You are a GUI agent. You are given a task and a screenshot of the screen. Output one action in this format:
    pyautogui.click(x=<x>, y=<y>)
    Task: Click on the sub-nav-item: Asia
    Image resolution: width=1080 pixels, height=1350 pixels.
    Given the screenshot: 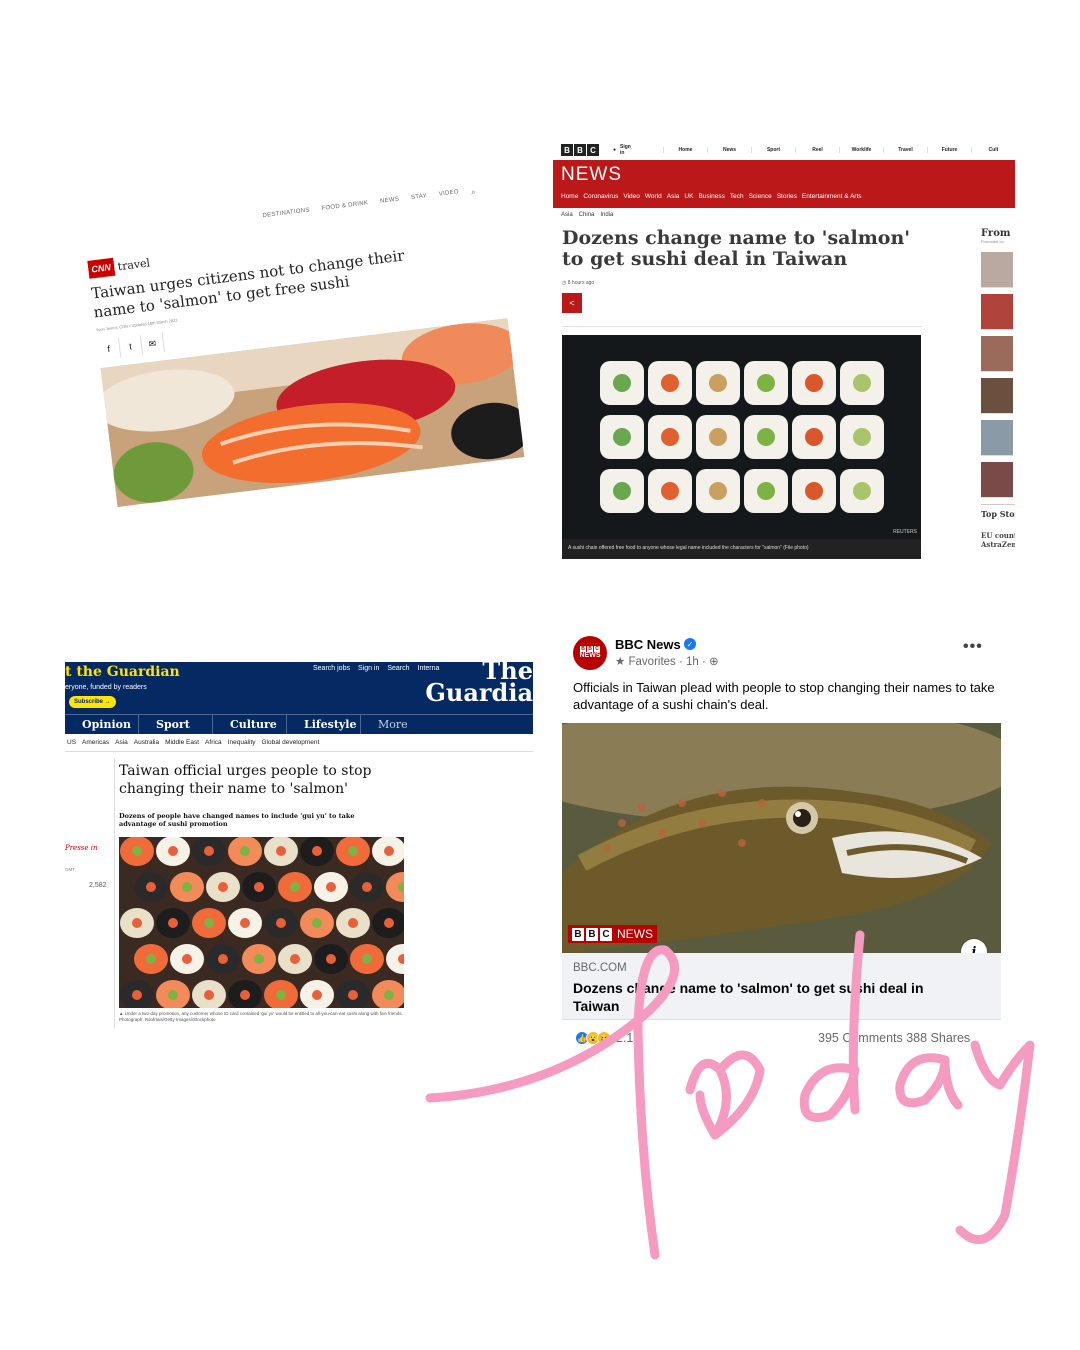 What is the action you would take?
    pyautogui.click(x=121, y=742)
    